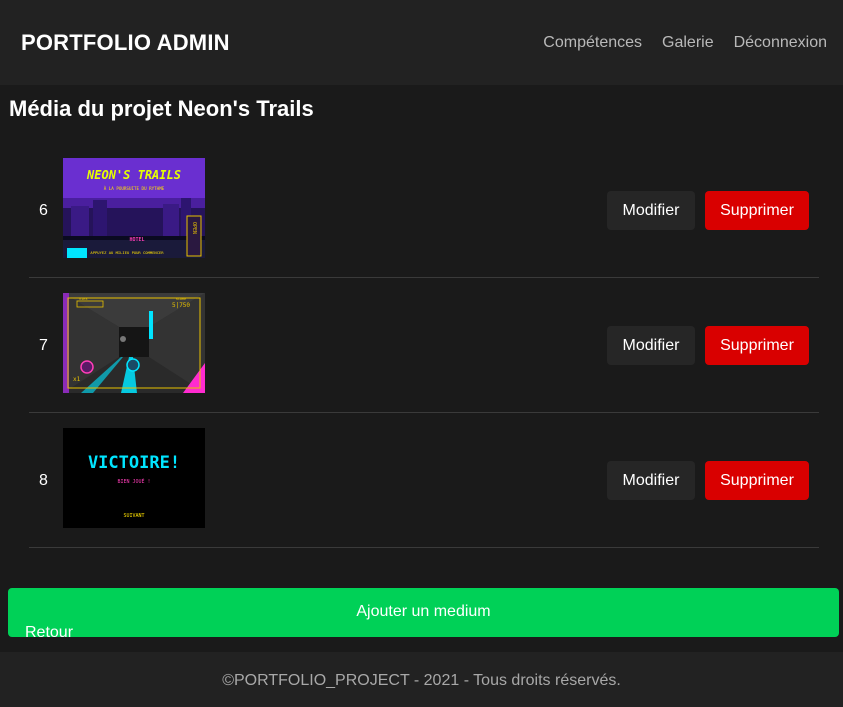  Describe the element at coordinates (125, 43) in the screenshot. I see `brand-link: PORTFOLIO ADMIN` at that location.